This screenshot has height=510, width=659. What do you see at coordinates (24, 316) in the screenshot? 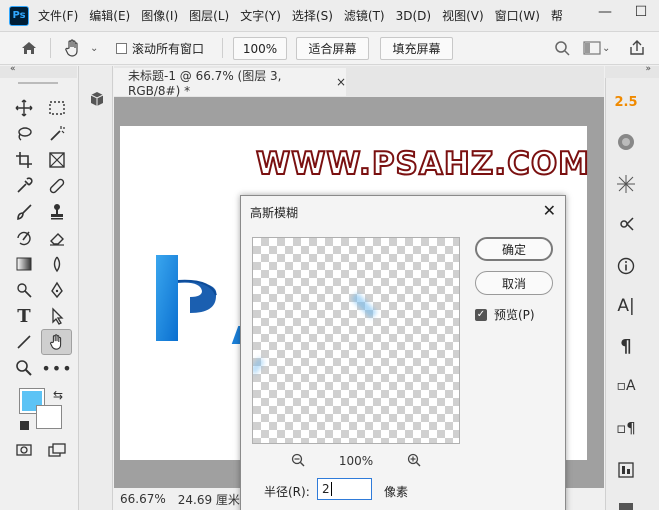
I see `type-tool-icon: T` at bounding box center [24, 316].